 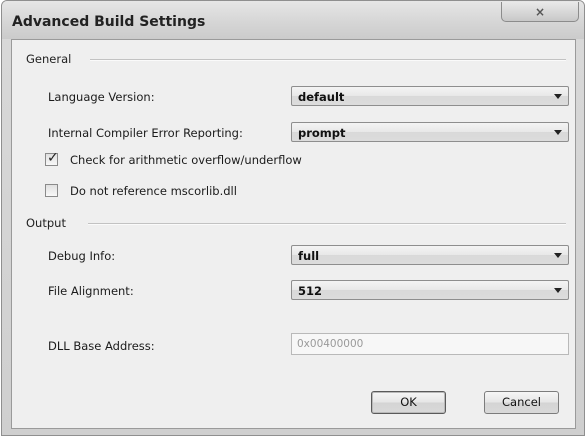 What do you see at coordinates (186, 160) in the screenshot?
I see `check-overflow-label: Check for arithmetic overflow/underflow` at bounding box center [186, 160].